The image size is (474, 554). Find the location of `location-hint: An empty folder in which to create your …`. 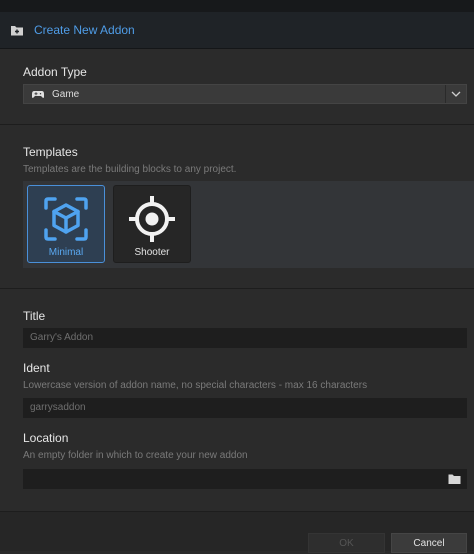

location-hint: An empty folder in which to create your … is located at coordinates (135, 455).